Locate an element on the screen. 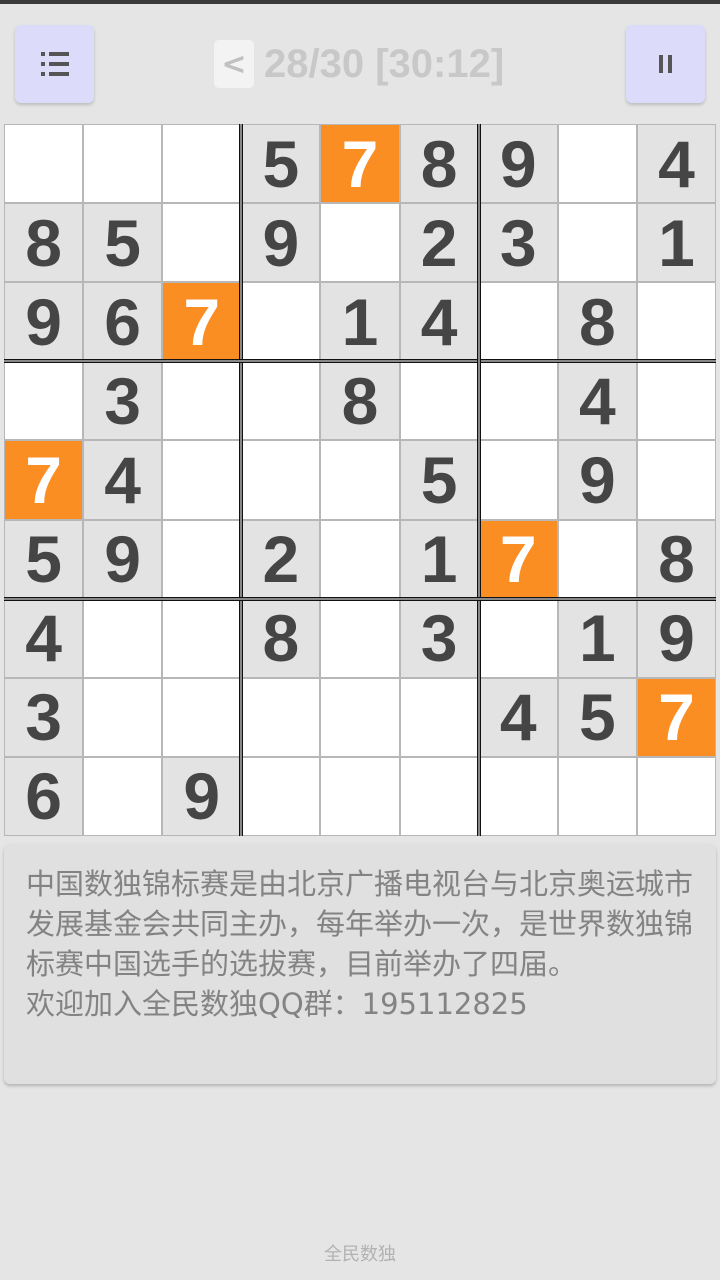  puzzle-progress-timer: 28/30 [30:12] is located at coordinates (384, 63).